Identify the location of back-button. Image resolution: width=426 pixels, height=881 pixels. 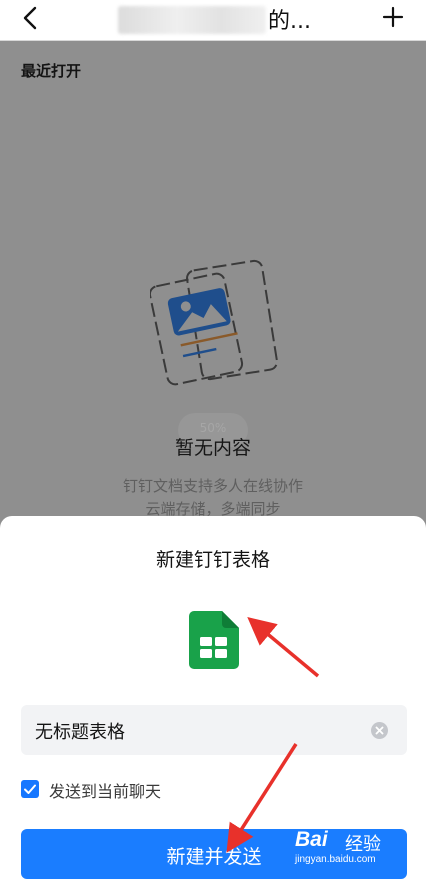
(33, 19).